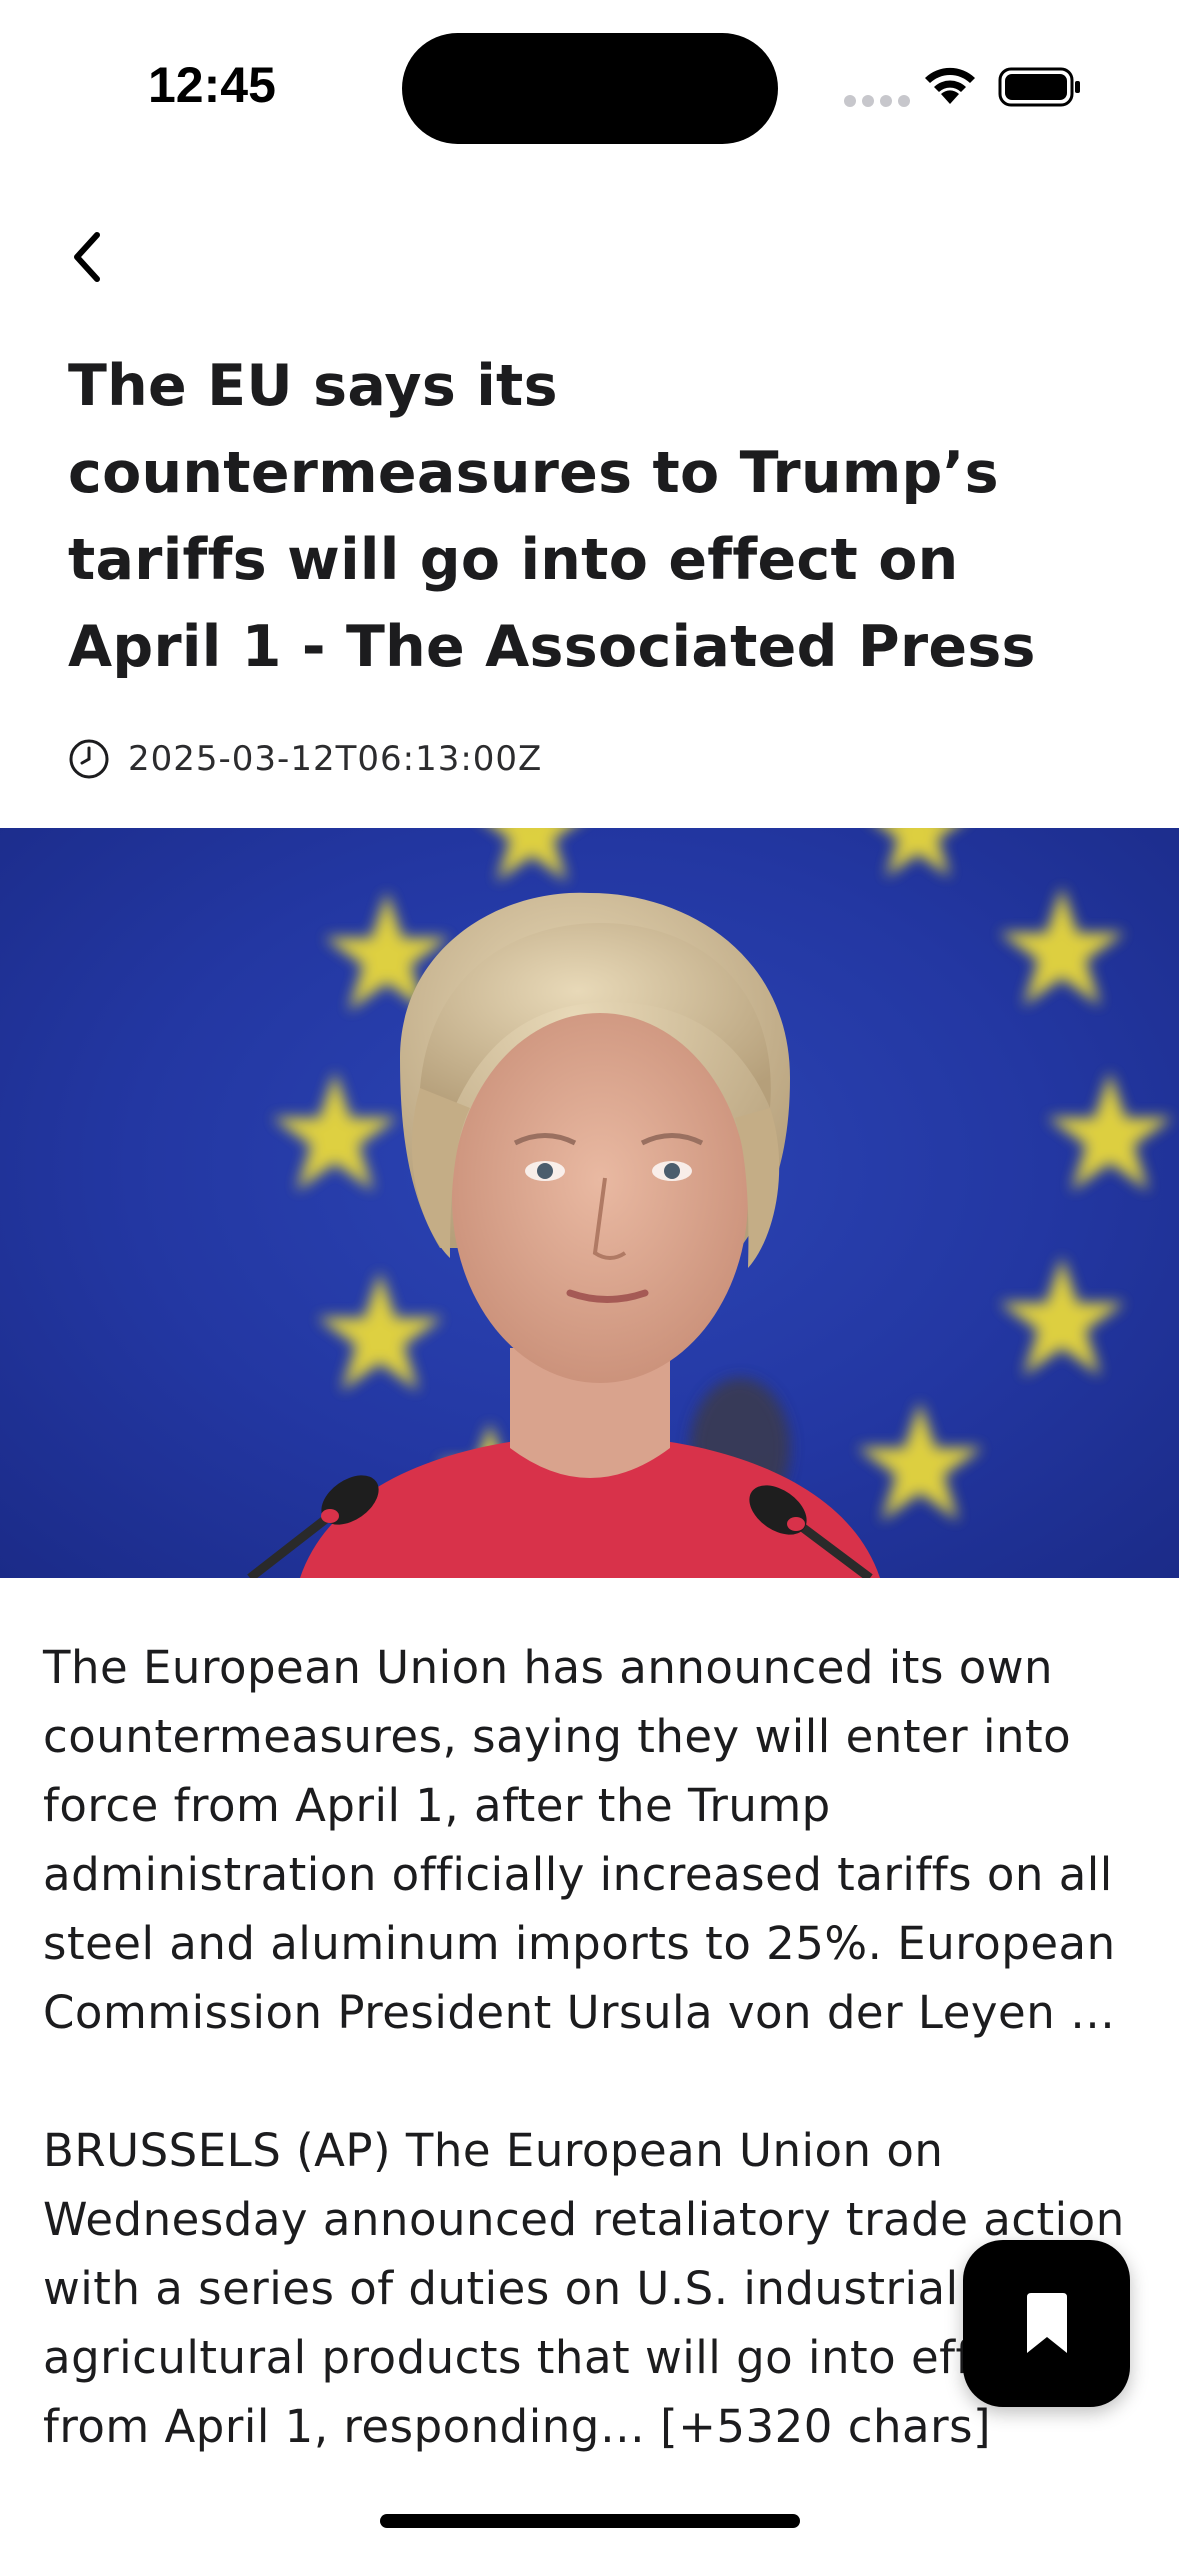 The width and height of the screenshot is (1179, 2556). I want to click on chevron-left-icon, so click(87, 257).